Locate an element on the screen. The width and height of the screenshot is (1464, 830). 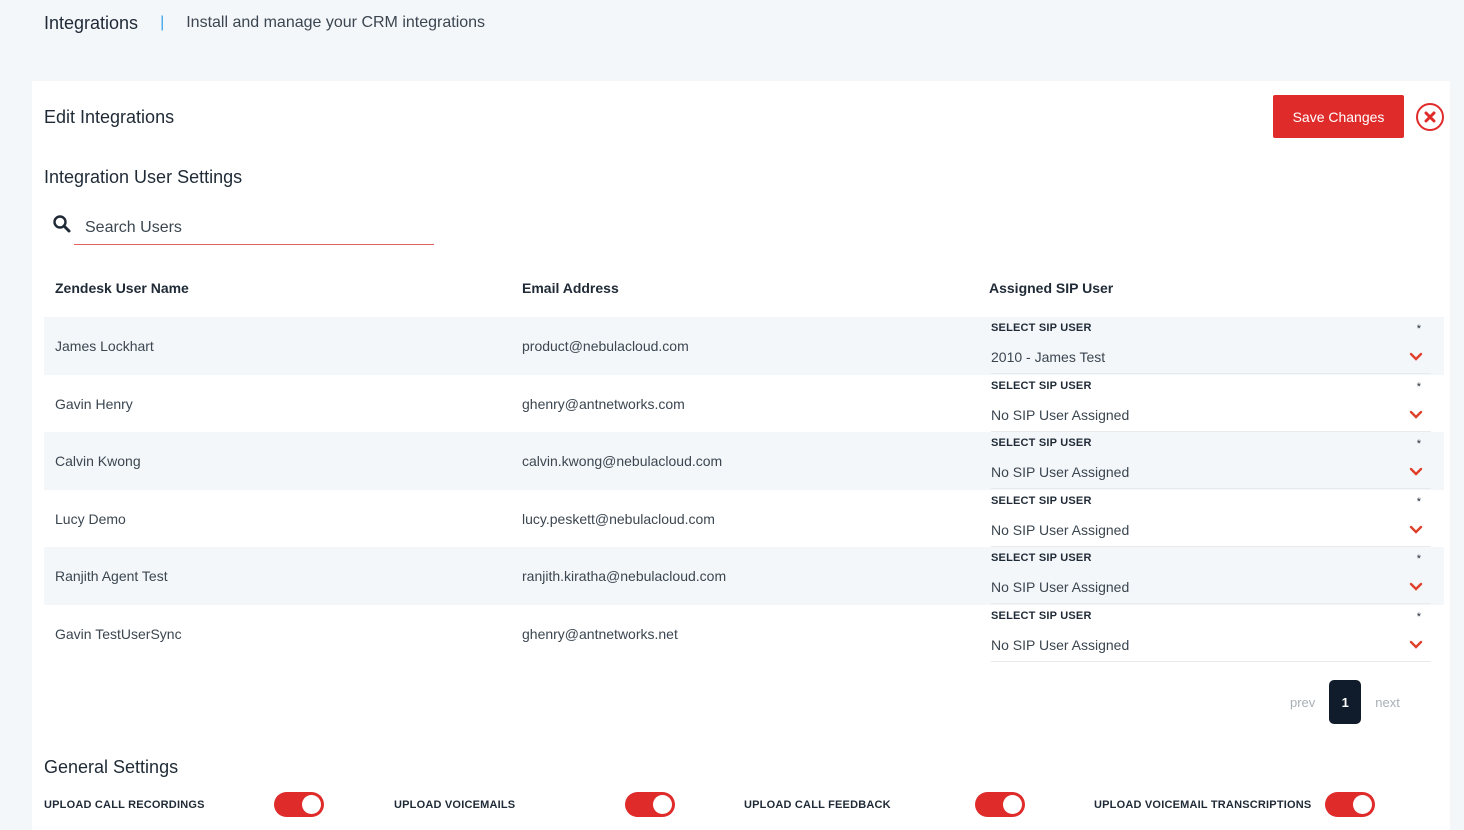
card-title: Edit Integrations is located at coordinates (109, 117).